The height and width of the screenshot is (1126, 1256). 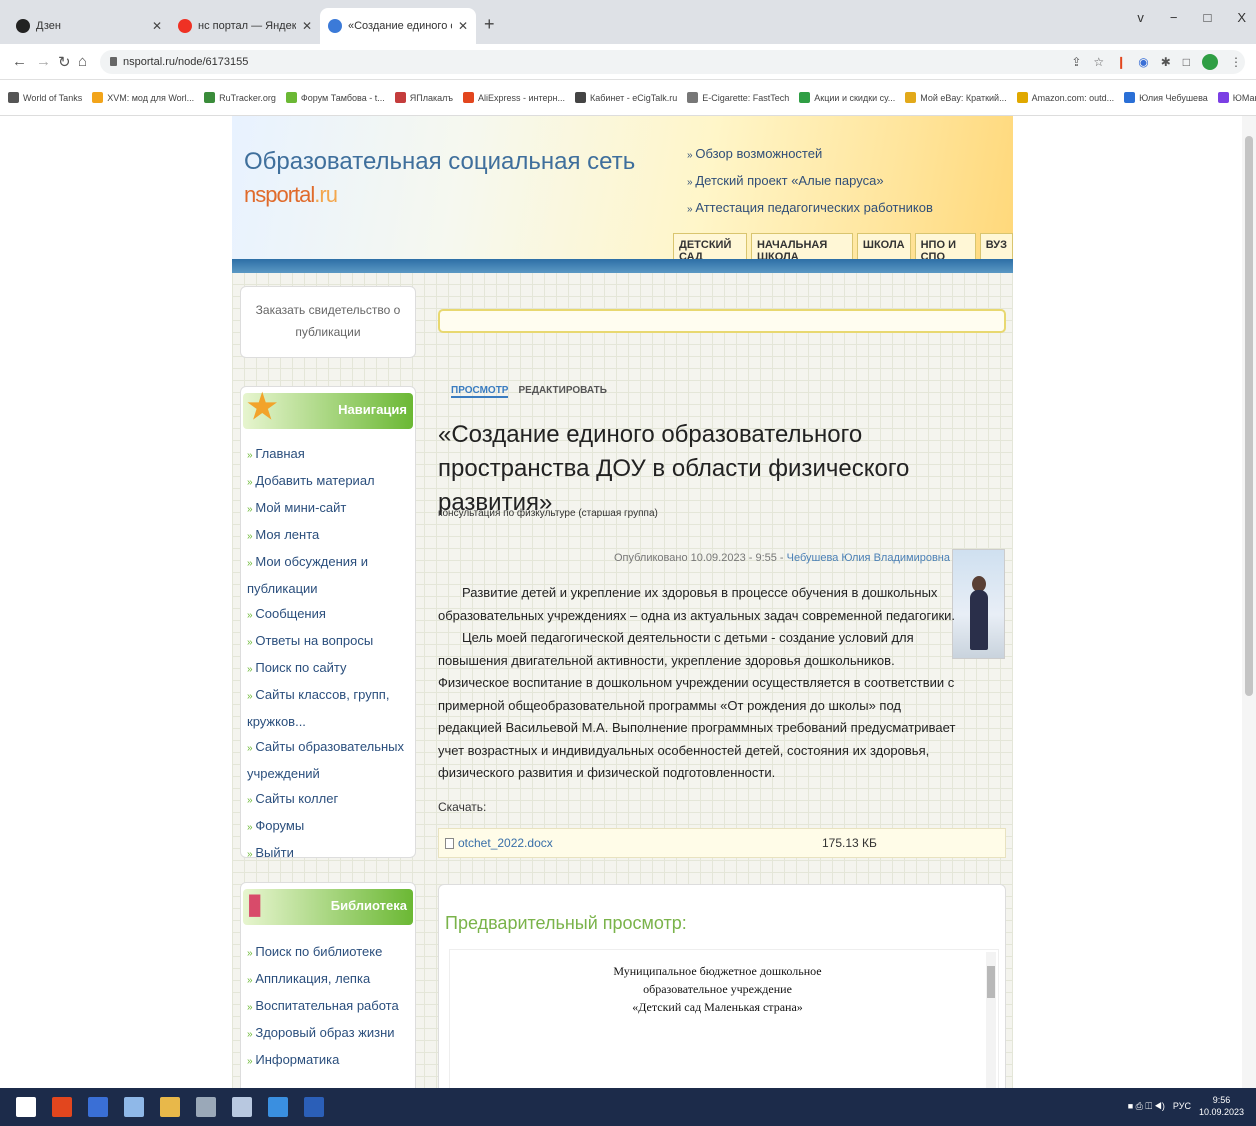 I want to click on nav-item: Выйти, so click(x=331, y=853).